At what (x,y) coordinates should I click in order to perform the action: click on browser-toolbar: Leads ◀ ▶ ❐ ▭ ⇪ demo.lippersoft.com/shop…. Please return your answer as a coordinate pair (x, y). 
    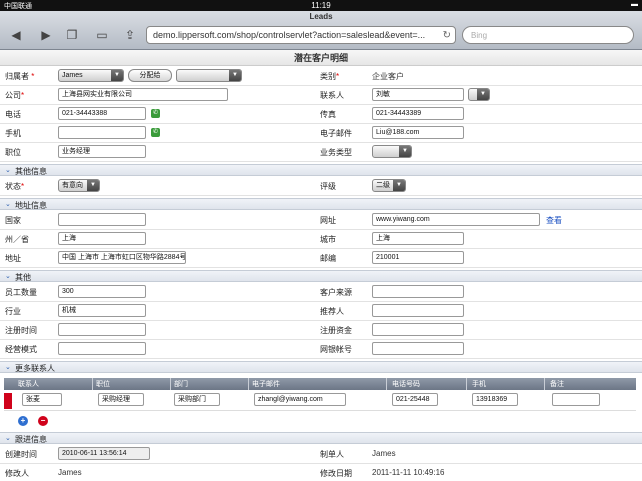
    Looking at the image, I should click on (321, 30).